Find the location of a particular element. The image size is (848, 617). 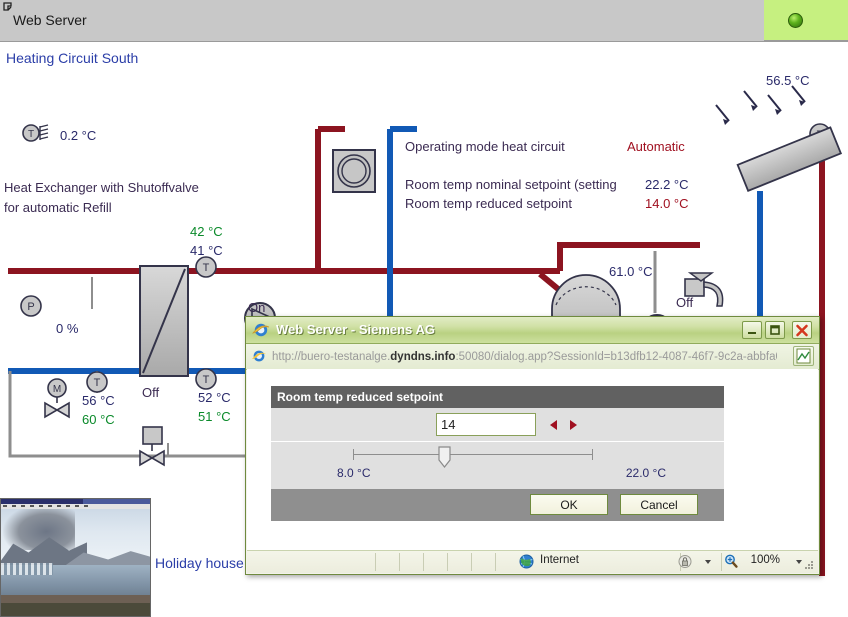

hx-caption-line1: Heat Exchanger with Shutoffvalve is located at coordinates (101, 187).